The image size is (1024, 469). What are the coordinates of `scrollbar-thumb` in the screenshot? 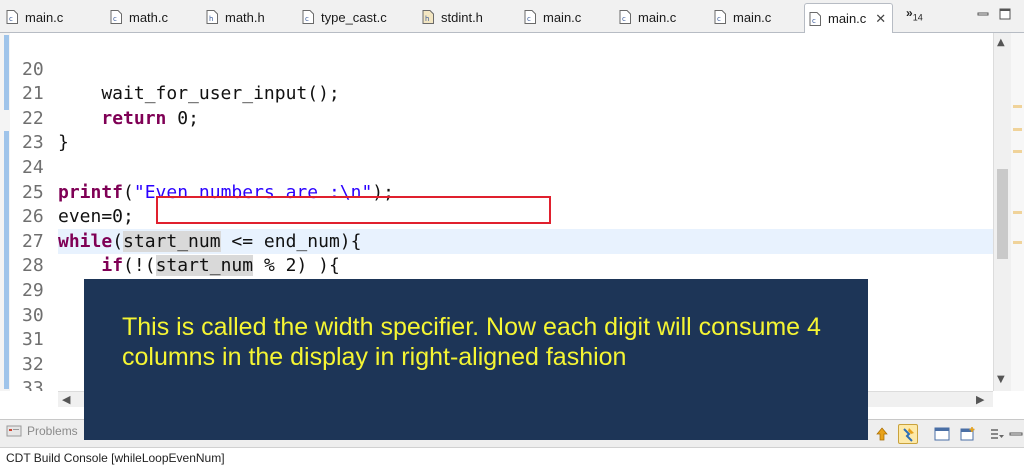 It's located at (1002, 214).